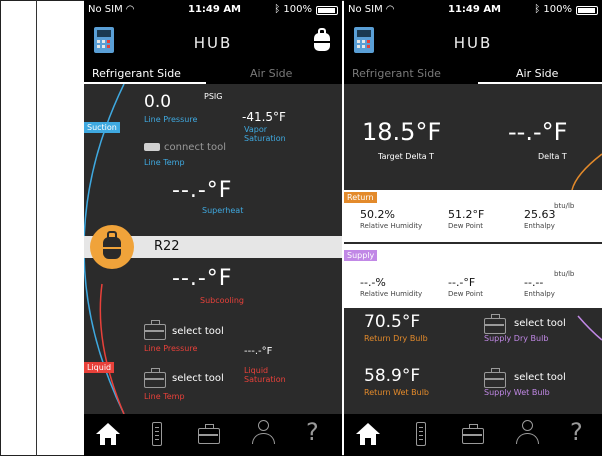  Describe the element at coordinates (406, 156) in the screenshot. I see `target-delta-label: Target Delta T` at that location.